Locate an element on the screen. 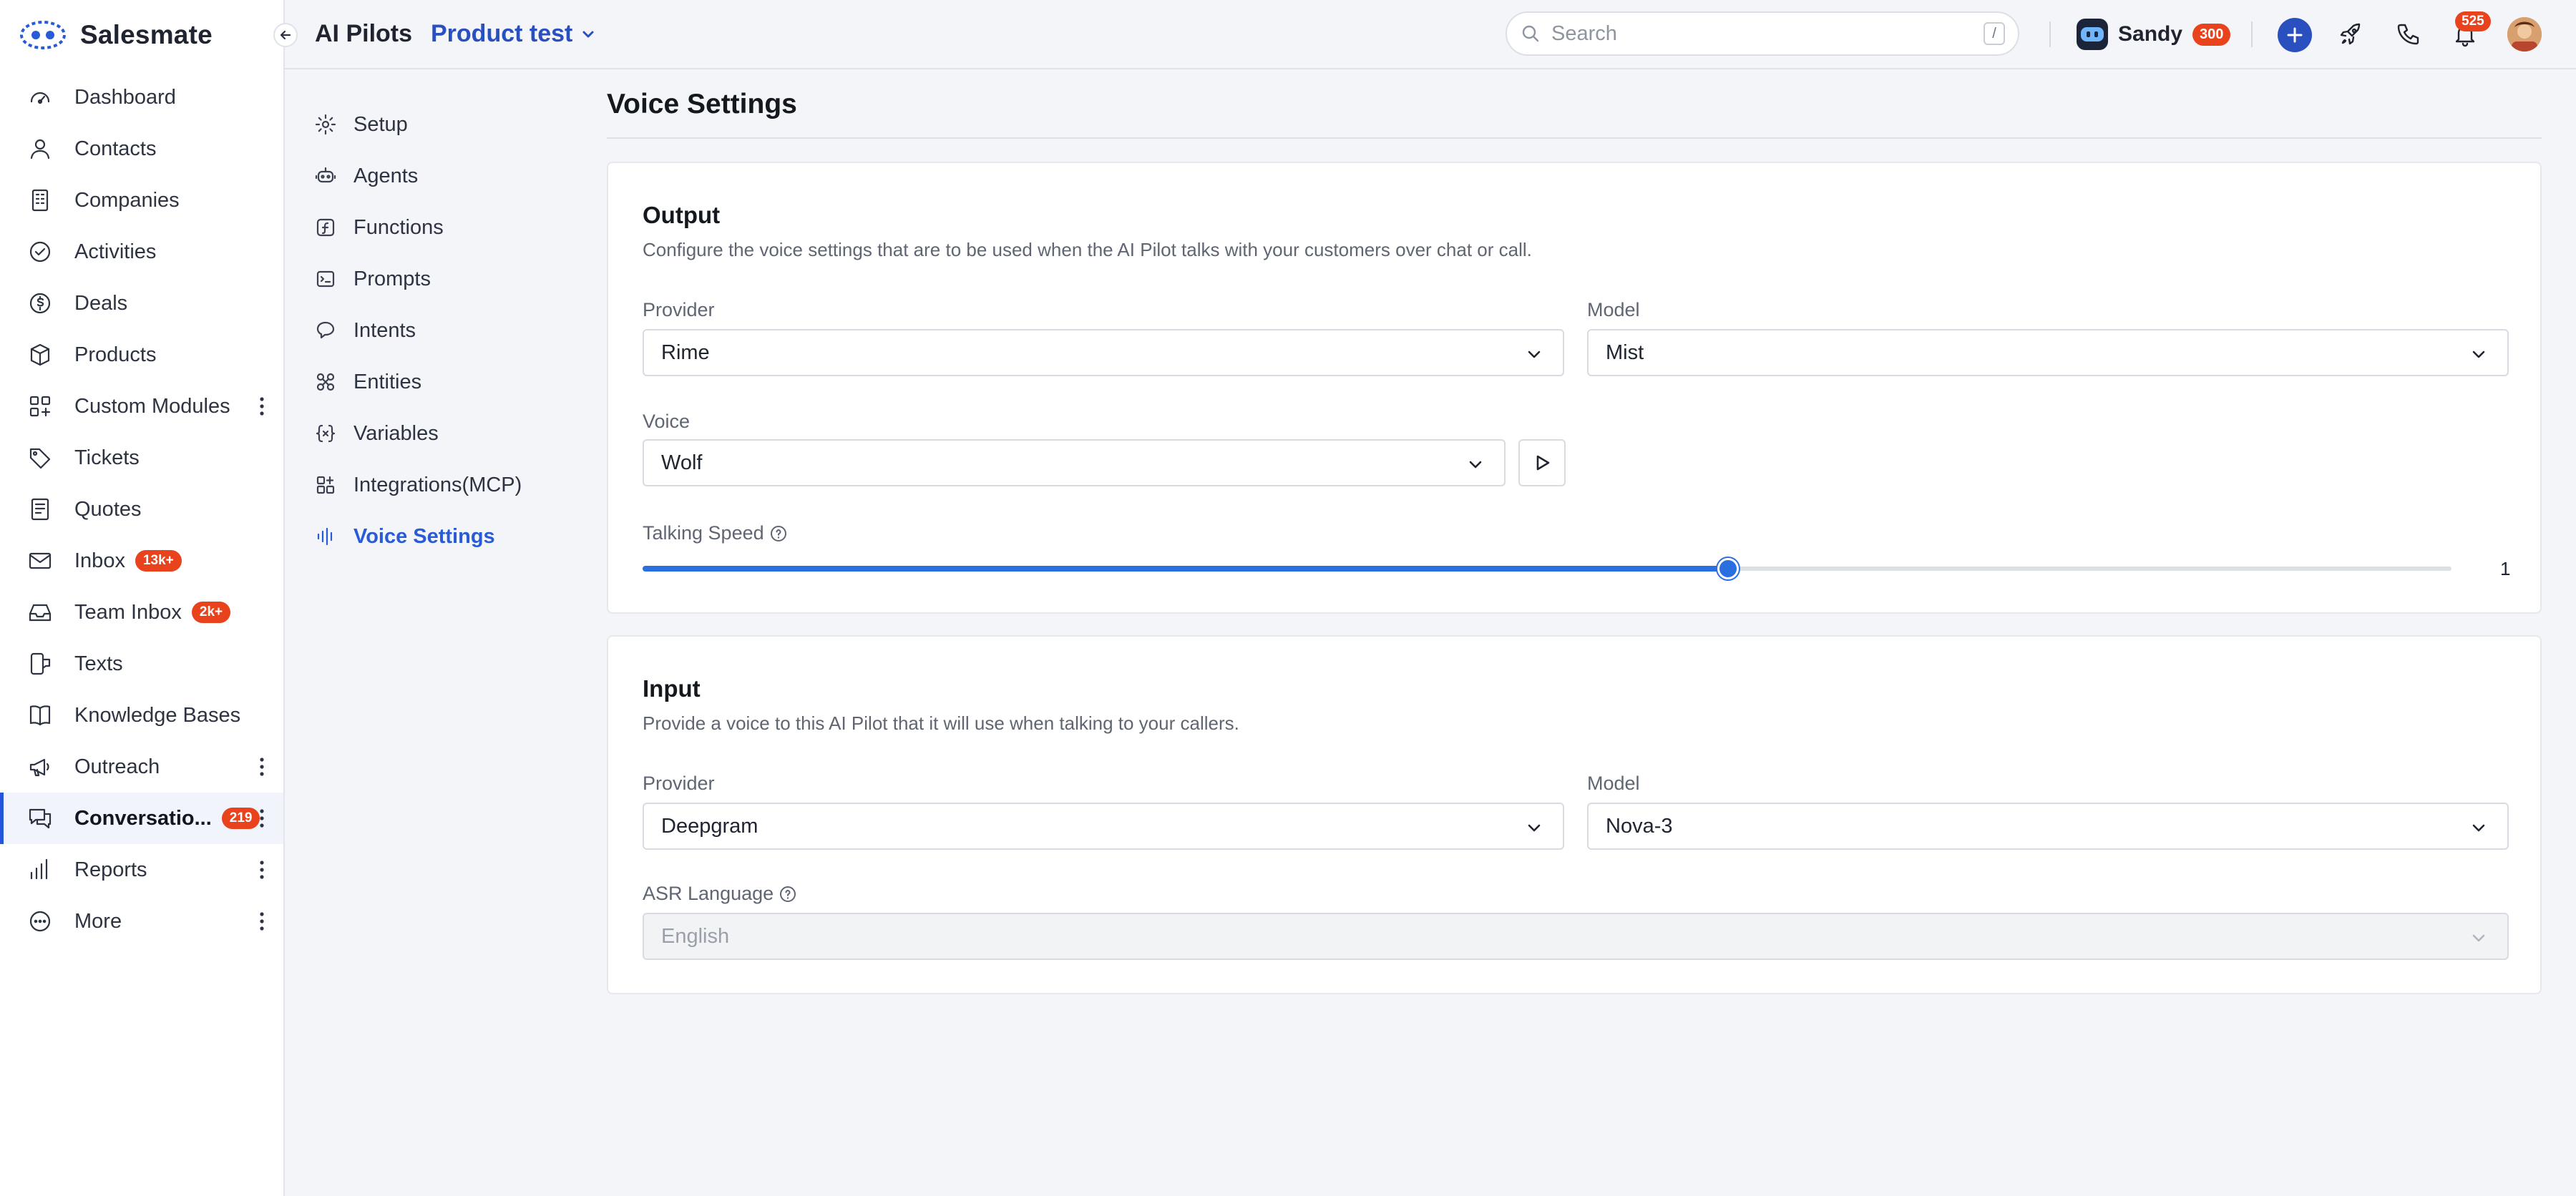 The image size is (2576, 1196). rocket-button is located at coordinates (2350, 34).